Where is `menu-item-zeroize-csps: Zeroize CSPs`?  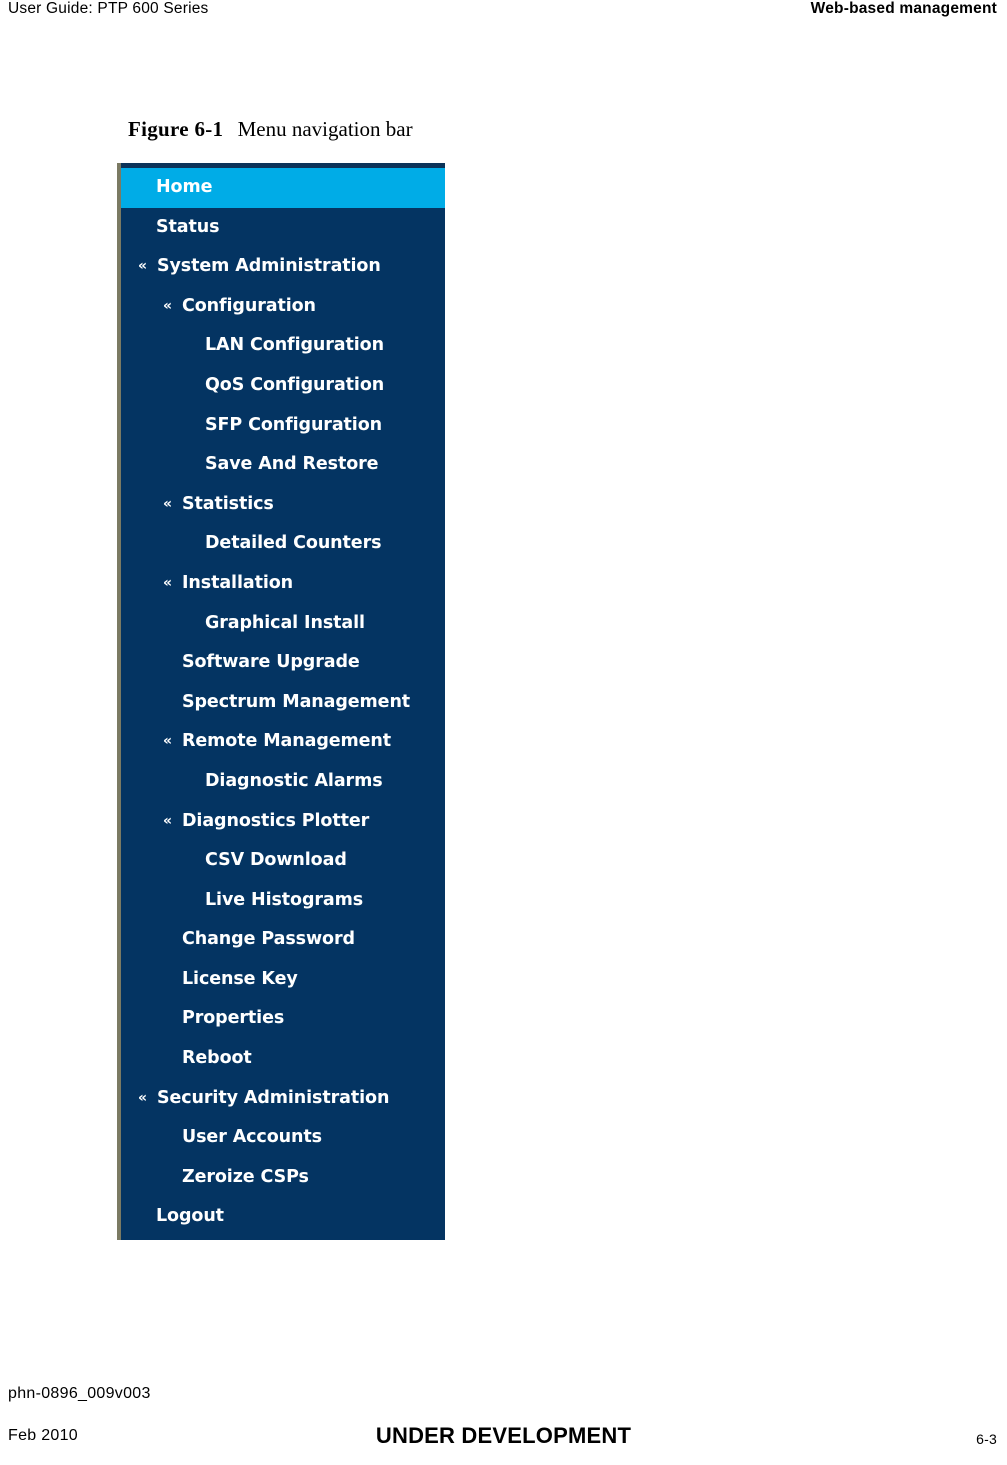 menu-item-zeroize-csps: Zeroize CSPs is located at coordinates (283, 1178).